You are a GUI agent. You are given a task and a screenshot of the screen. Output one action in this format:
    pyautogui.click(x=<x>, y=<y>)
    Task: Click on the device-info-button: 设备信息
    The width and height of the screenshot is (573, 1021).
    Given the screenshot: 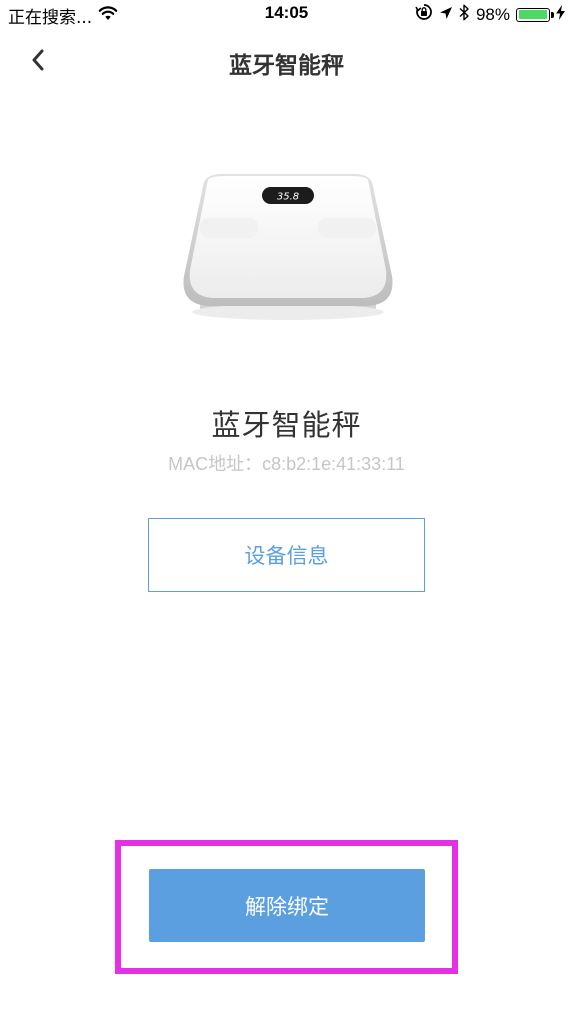 What is the action you would take?
    pyautogui.click(x=286, y=555)
    